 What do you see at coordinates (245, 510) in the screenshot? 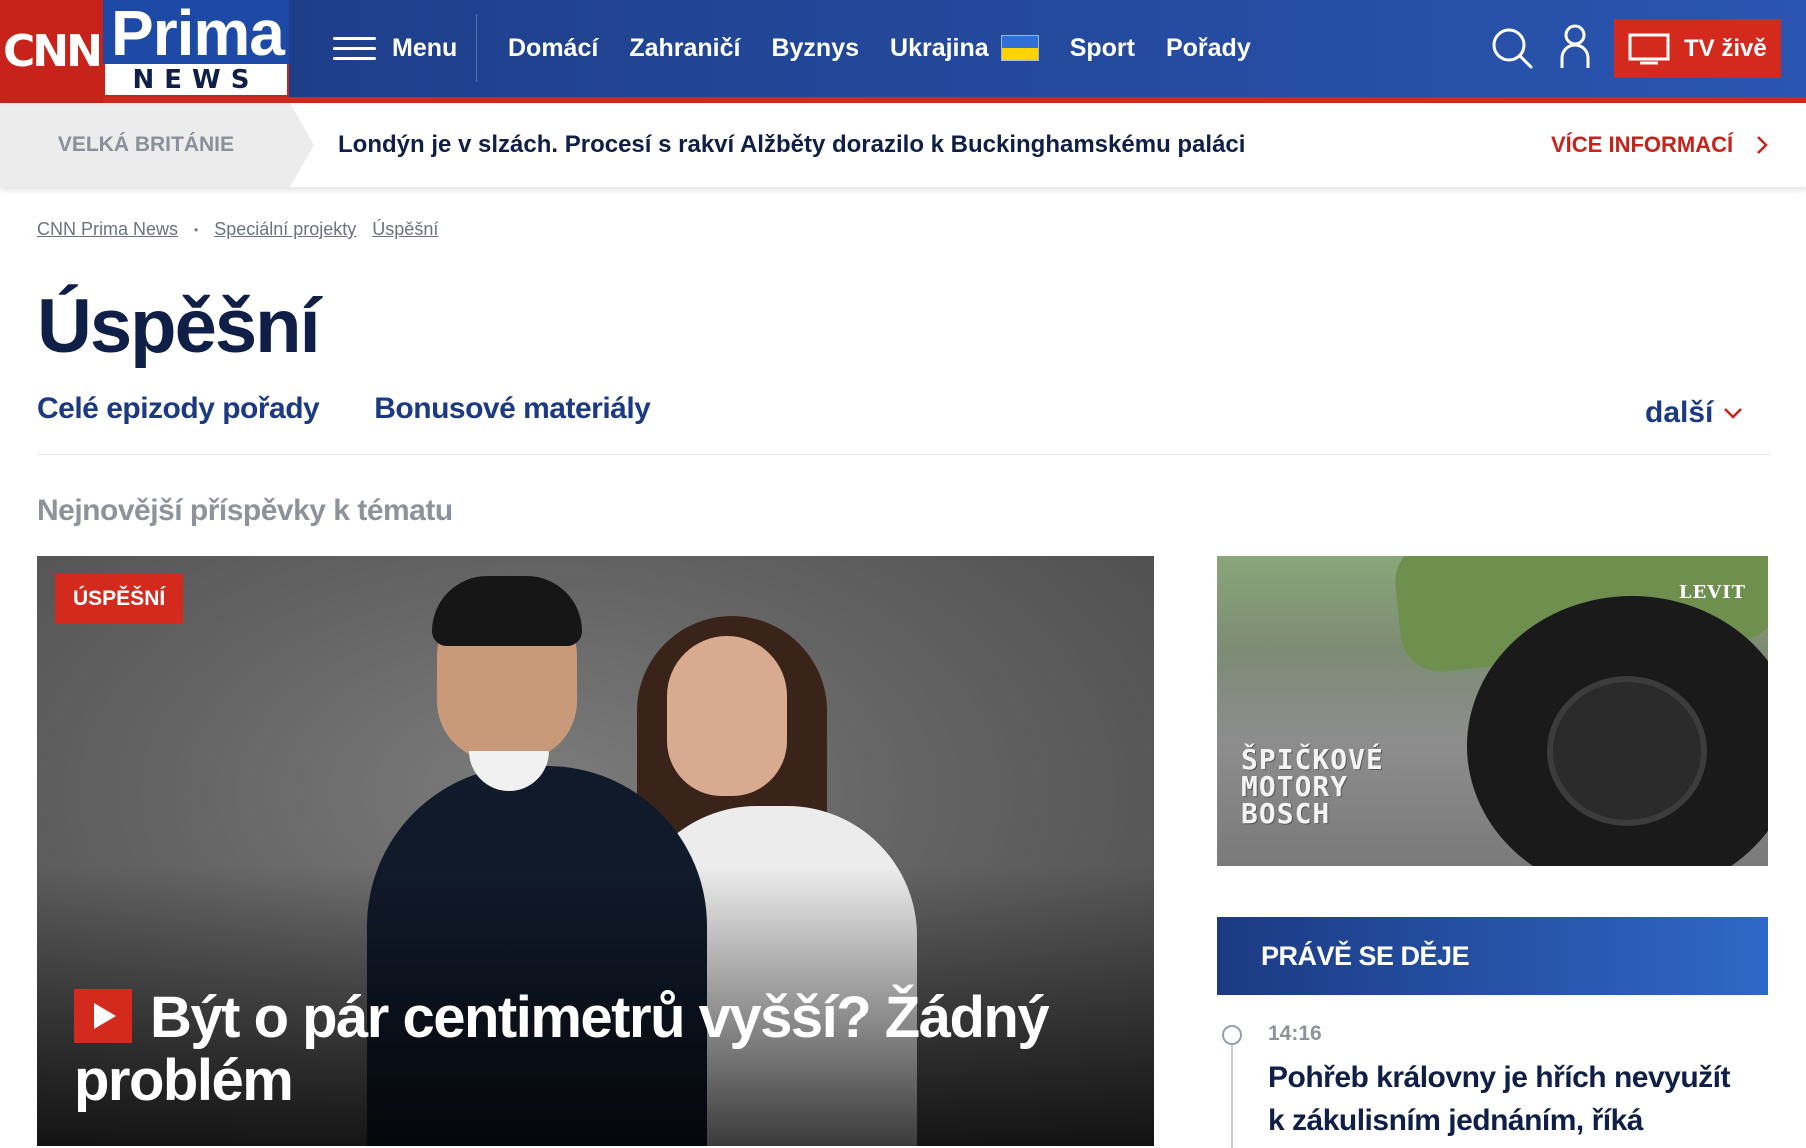
I see `section-heading: Nejnovější příspěvky k tématu` at bounding box center [245, 510].